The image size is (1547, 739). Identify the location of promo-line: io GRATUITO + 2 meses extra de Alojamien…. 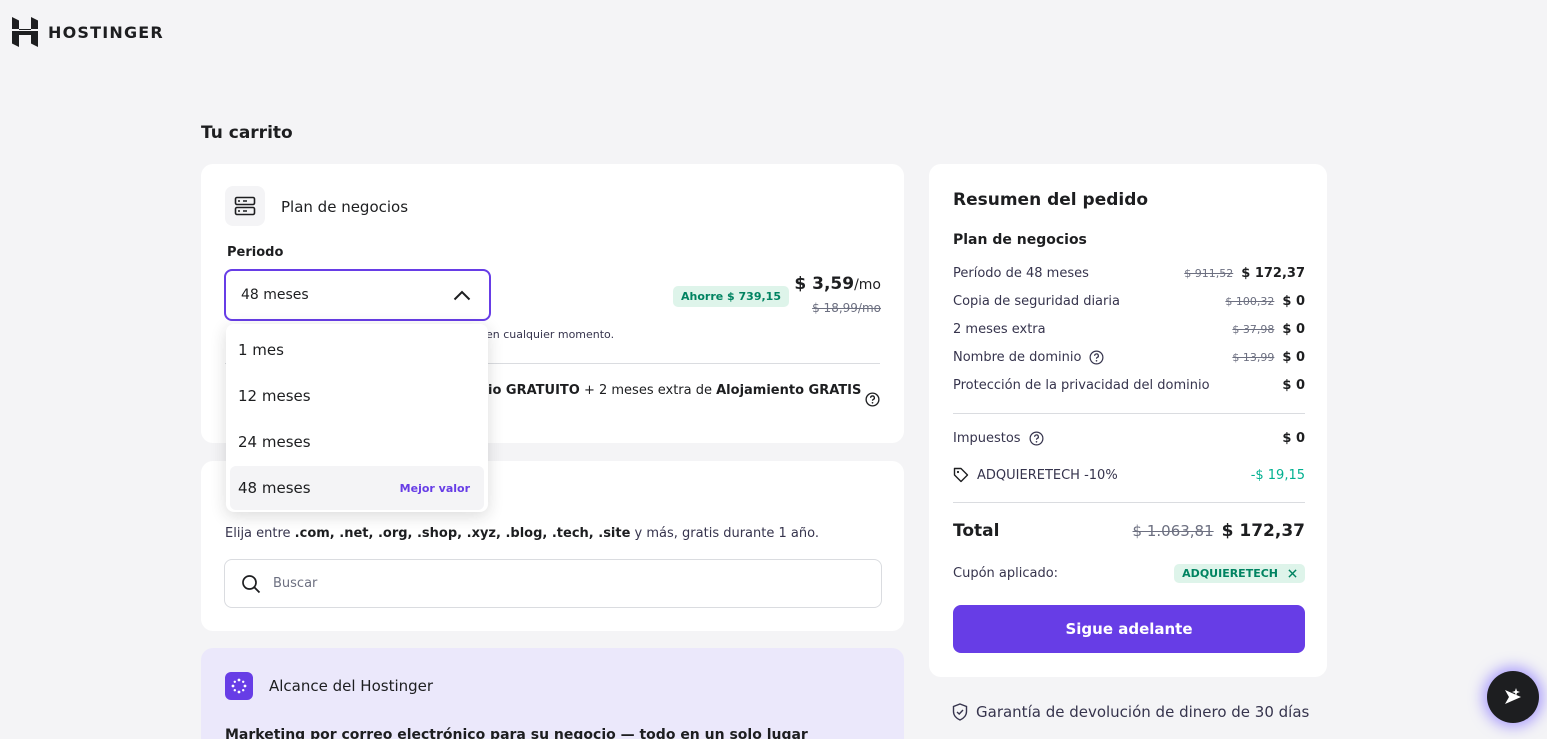
(674, 390).